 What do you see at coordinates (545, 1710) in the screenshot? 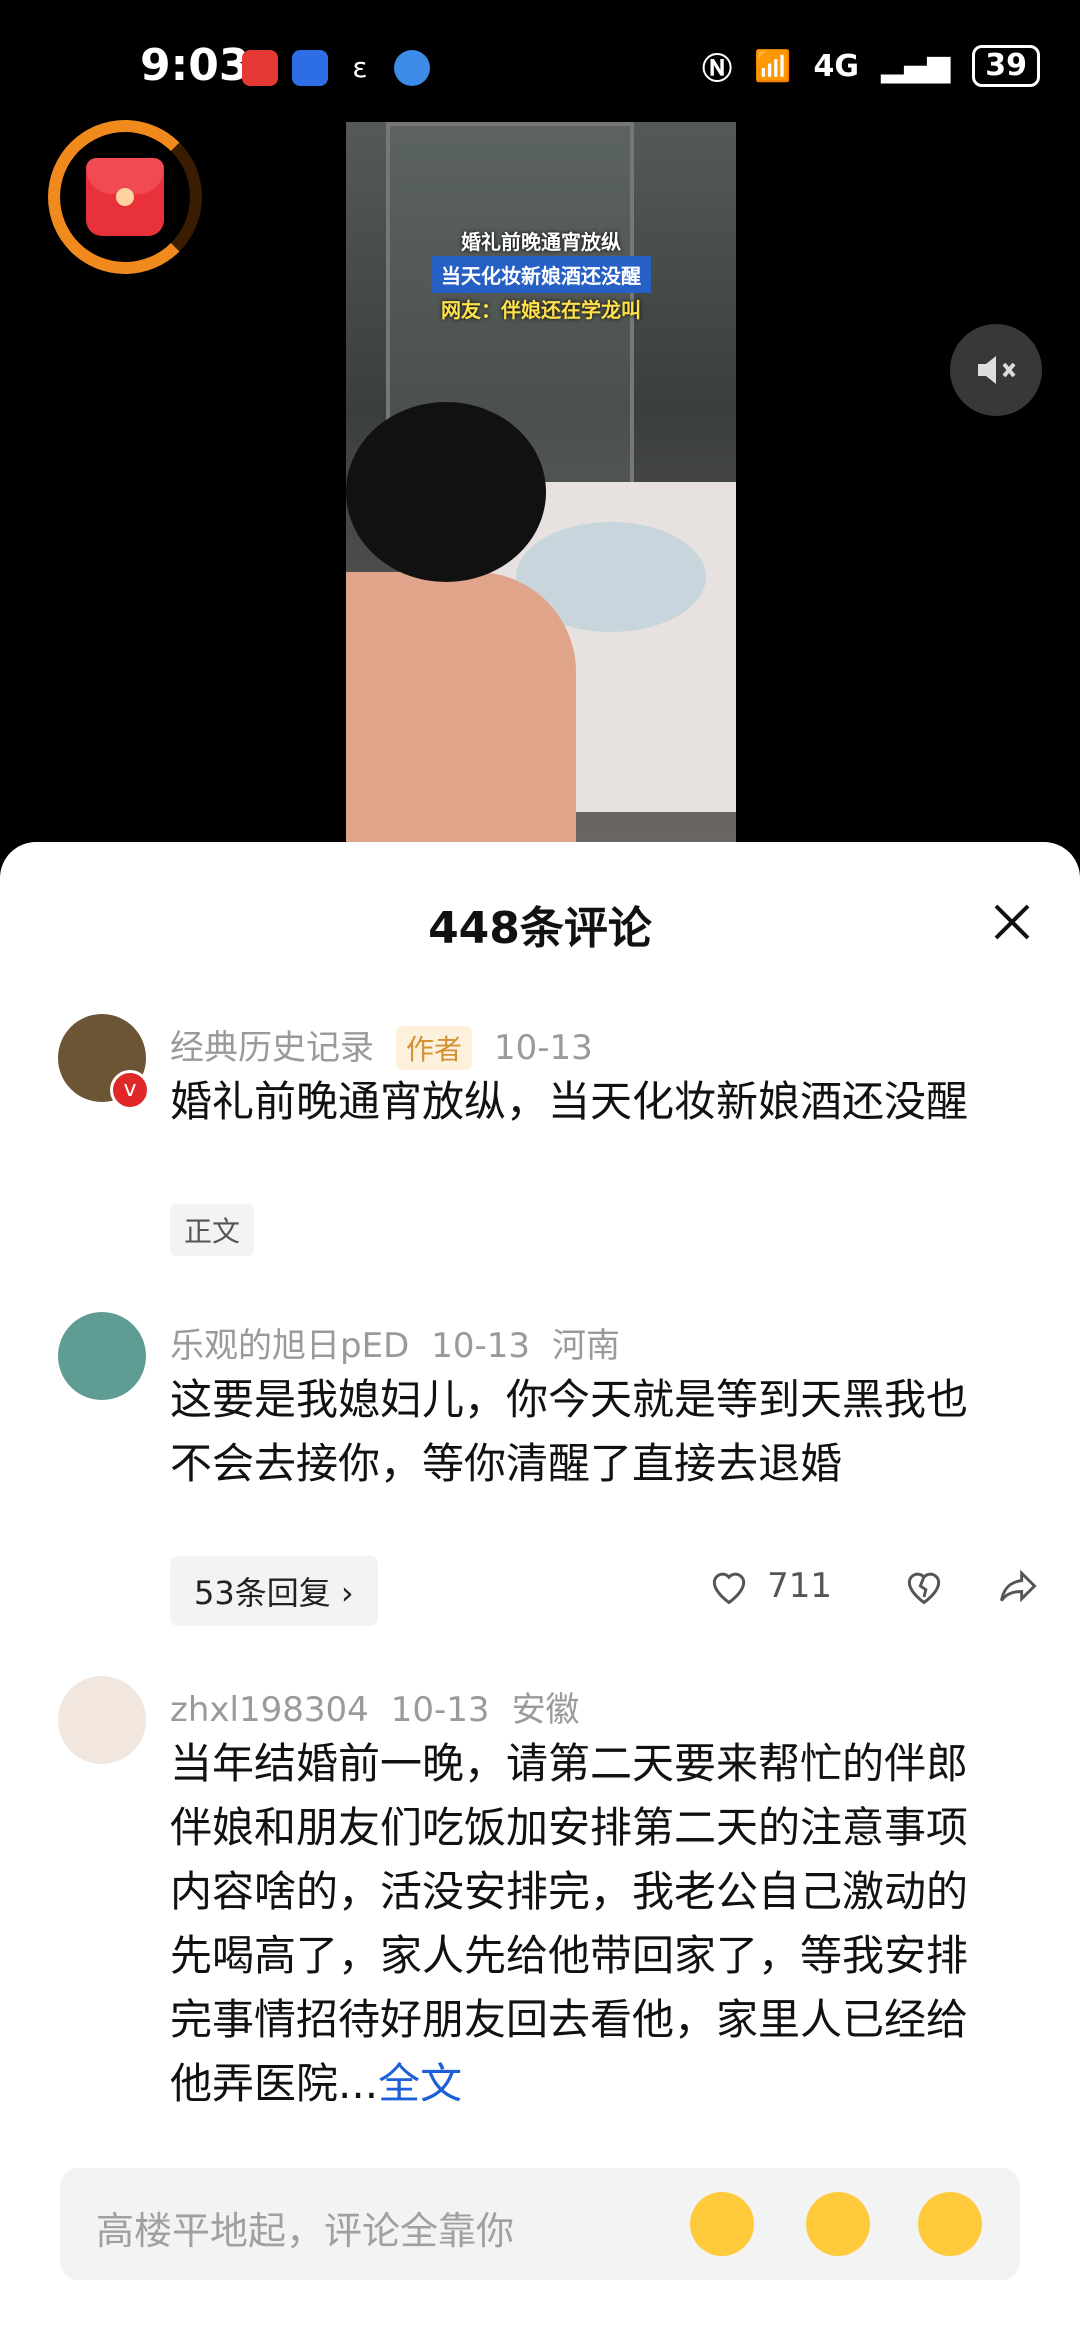
I see `comment-location: 安徽` at bounding box center [545, 1710].